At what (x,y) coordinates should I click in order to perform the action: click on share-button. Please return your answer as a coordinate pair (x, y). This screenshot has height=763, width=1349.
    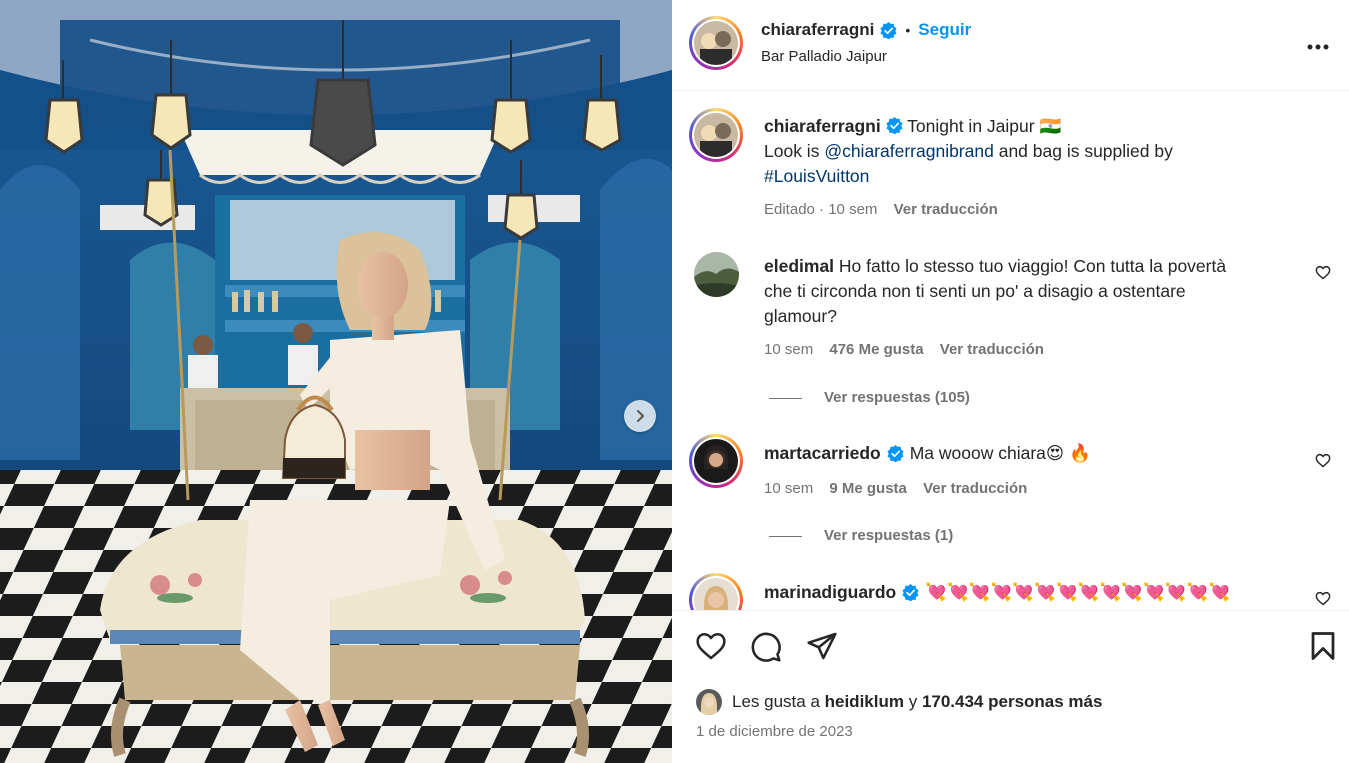
    Looking at the image, I should click on (822, 648).